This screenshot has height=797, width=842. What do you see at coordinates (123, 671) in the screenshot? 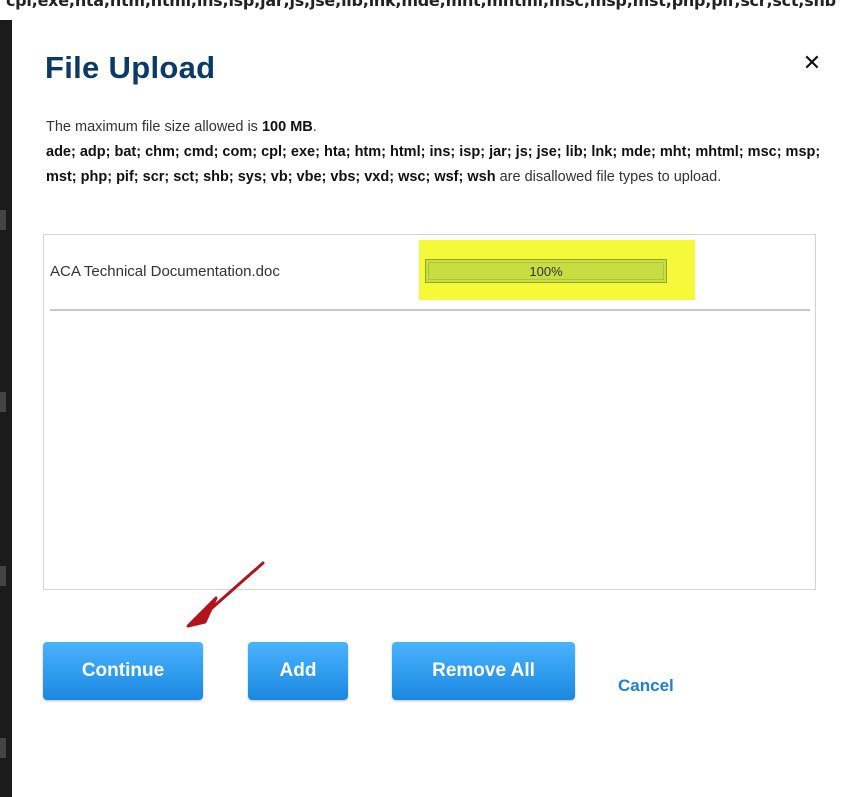
I see `continue-button: Continue` at bounding box center [123, 671].